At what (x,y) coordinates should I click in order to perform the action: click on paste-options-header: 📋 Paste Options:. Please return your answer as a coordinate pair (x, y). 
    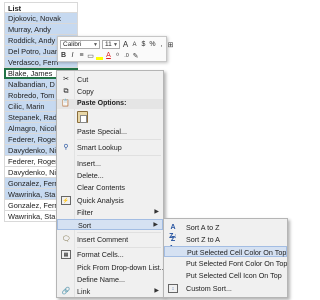
    Looking at the image, I should click on (110, 104).